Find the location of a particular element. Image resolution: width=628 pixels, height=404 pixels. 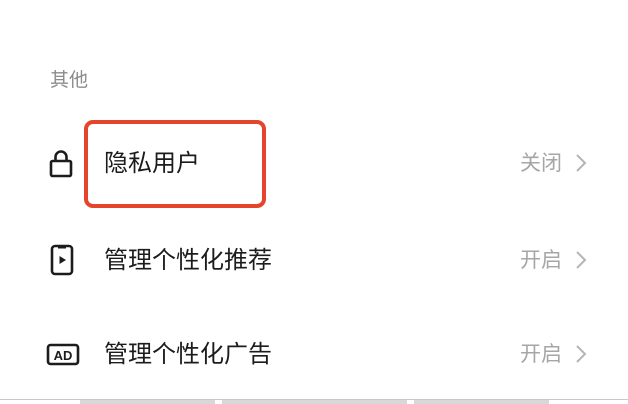

settings-row-status: 关闭 is located at coordinates (541, 163).